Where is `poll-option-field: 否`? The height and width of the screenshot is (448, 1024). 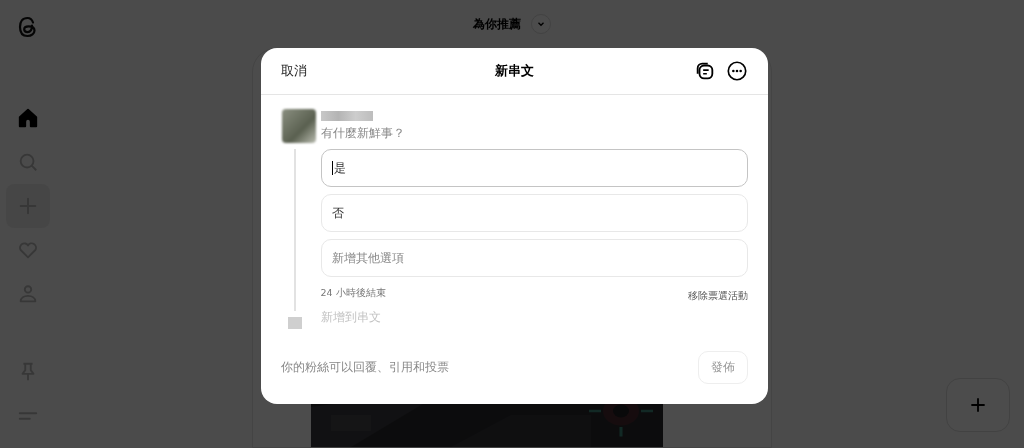 poll-option-field: 否 is located at coordinates (534, 213).